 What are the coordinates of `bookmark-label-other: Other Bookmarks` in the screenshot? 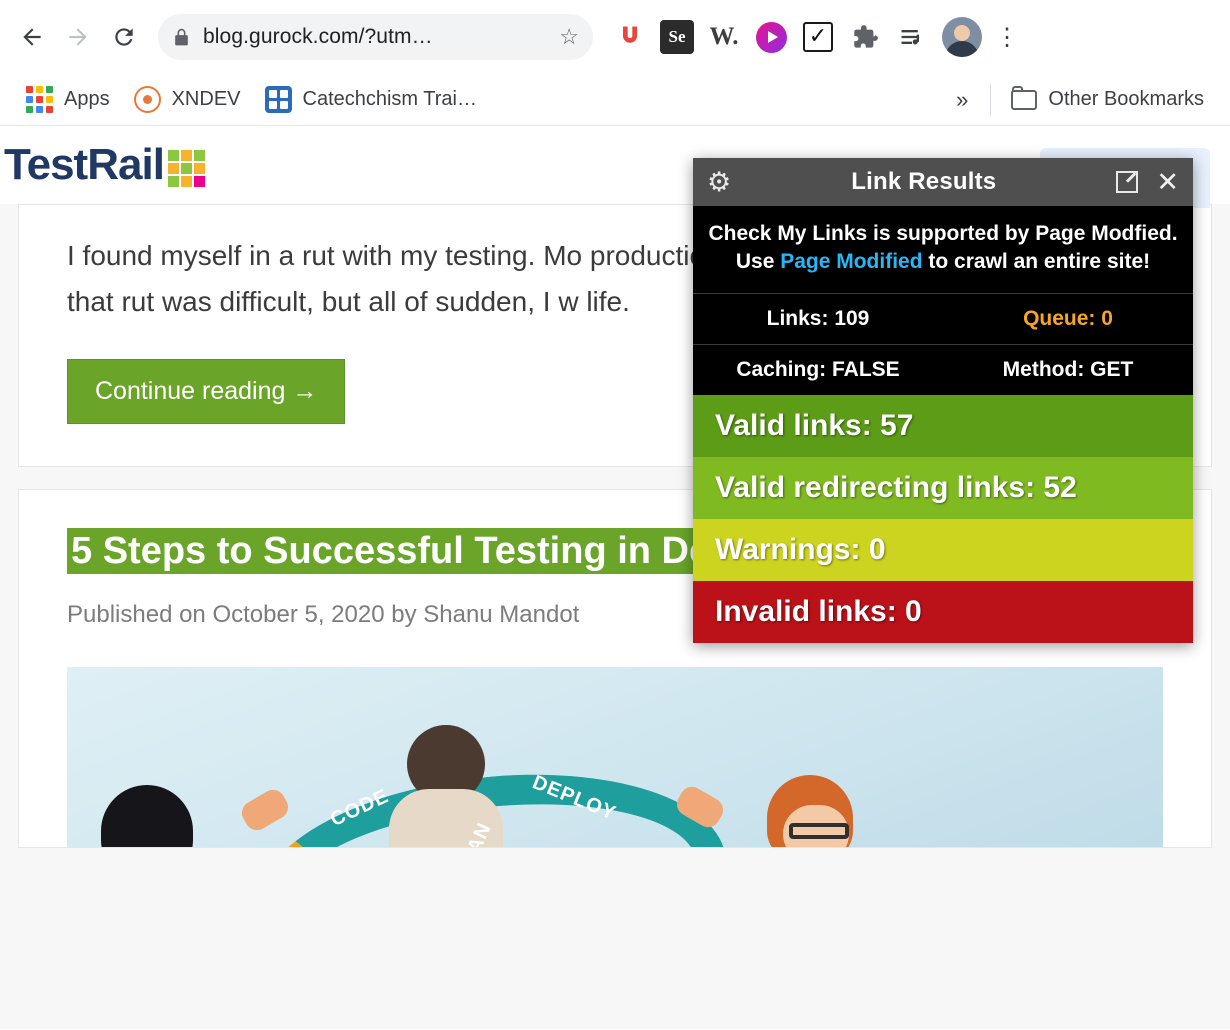 It's located at (1126, 99).